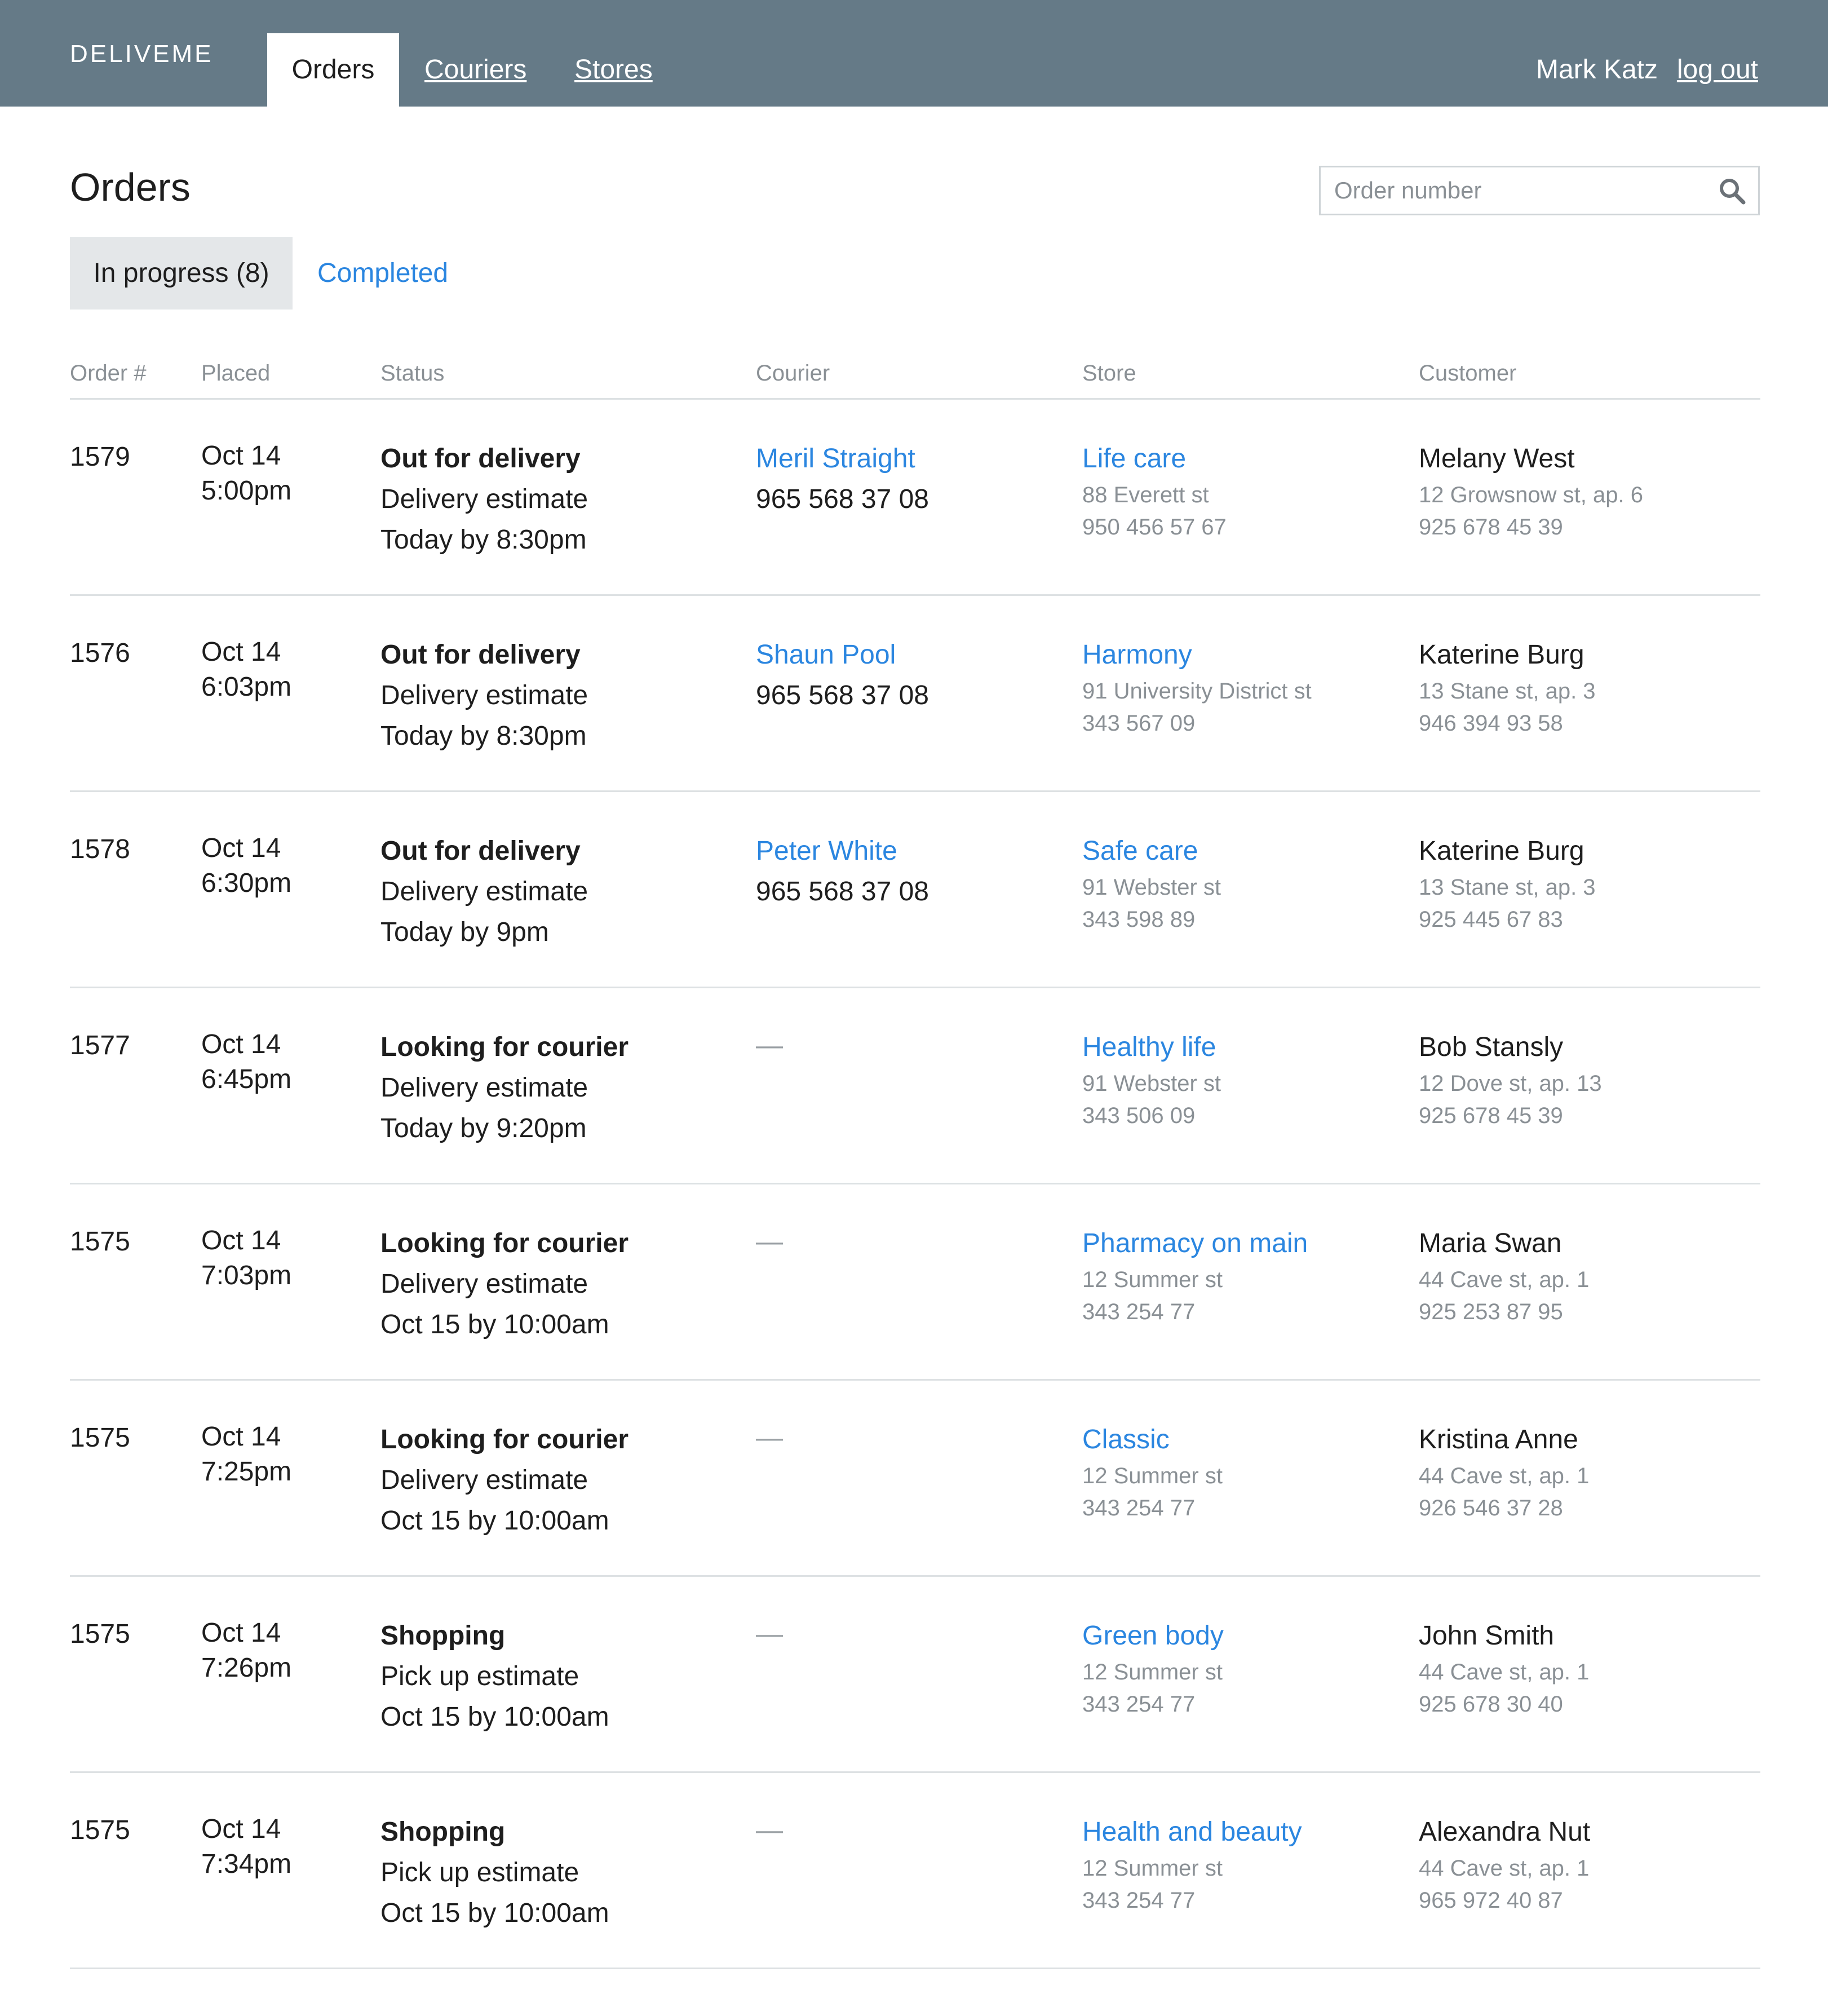 The image size is (1828, 2016). I want to click on order-number: 1578, so click(100, 849).